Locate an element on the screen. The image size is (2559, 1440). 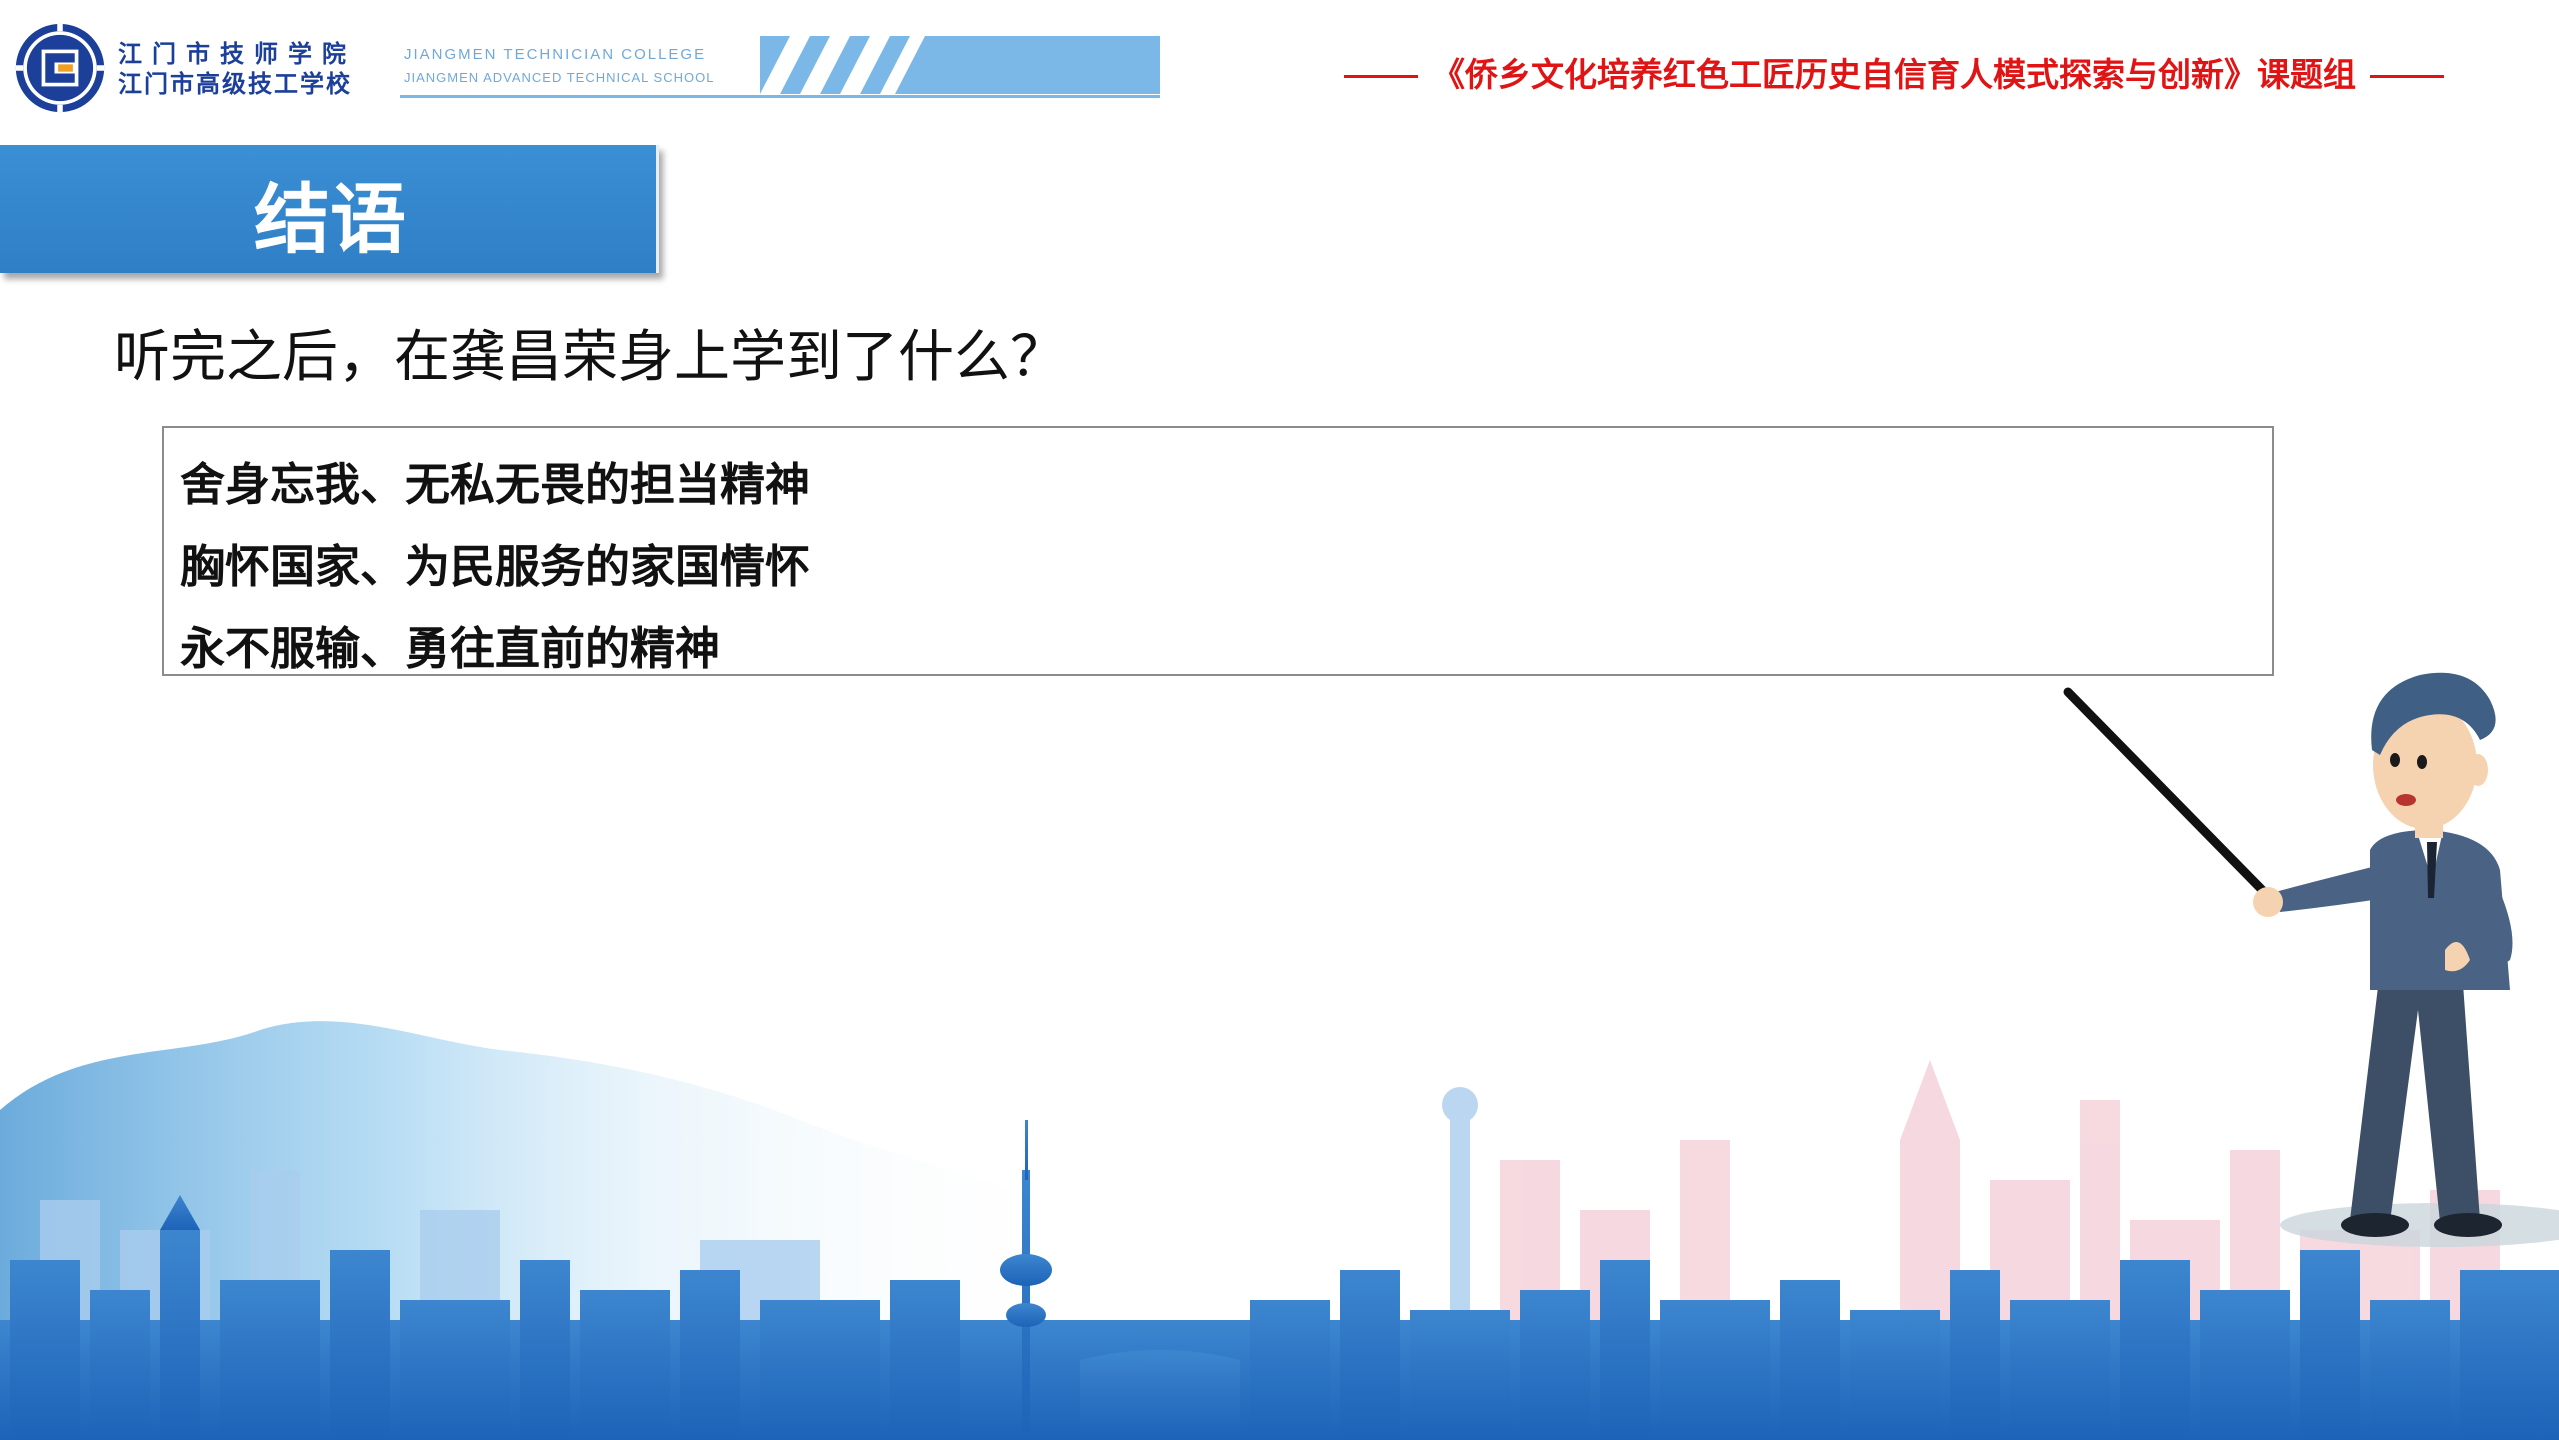
school-name-en: JIANGMEN TECHNICIAN COLLEGE is located at coordinates (555, 54).